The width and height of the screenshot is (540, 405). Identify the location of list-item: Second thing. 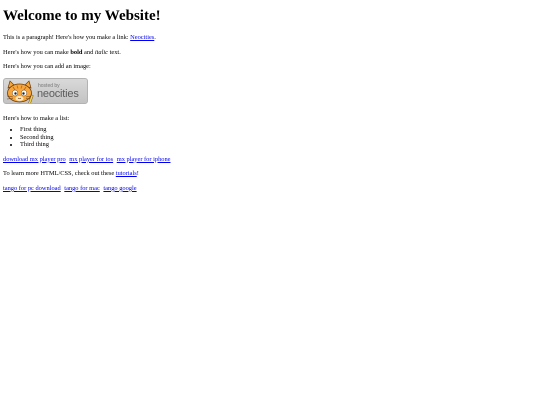
(278, 138).